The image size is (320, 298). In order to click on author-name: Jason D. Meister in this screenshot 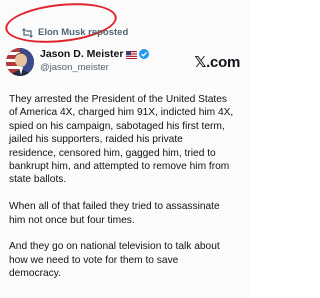, I will do `click(81, 54)`.